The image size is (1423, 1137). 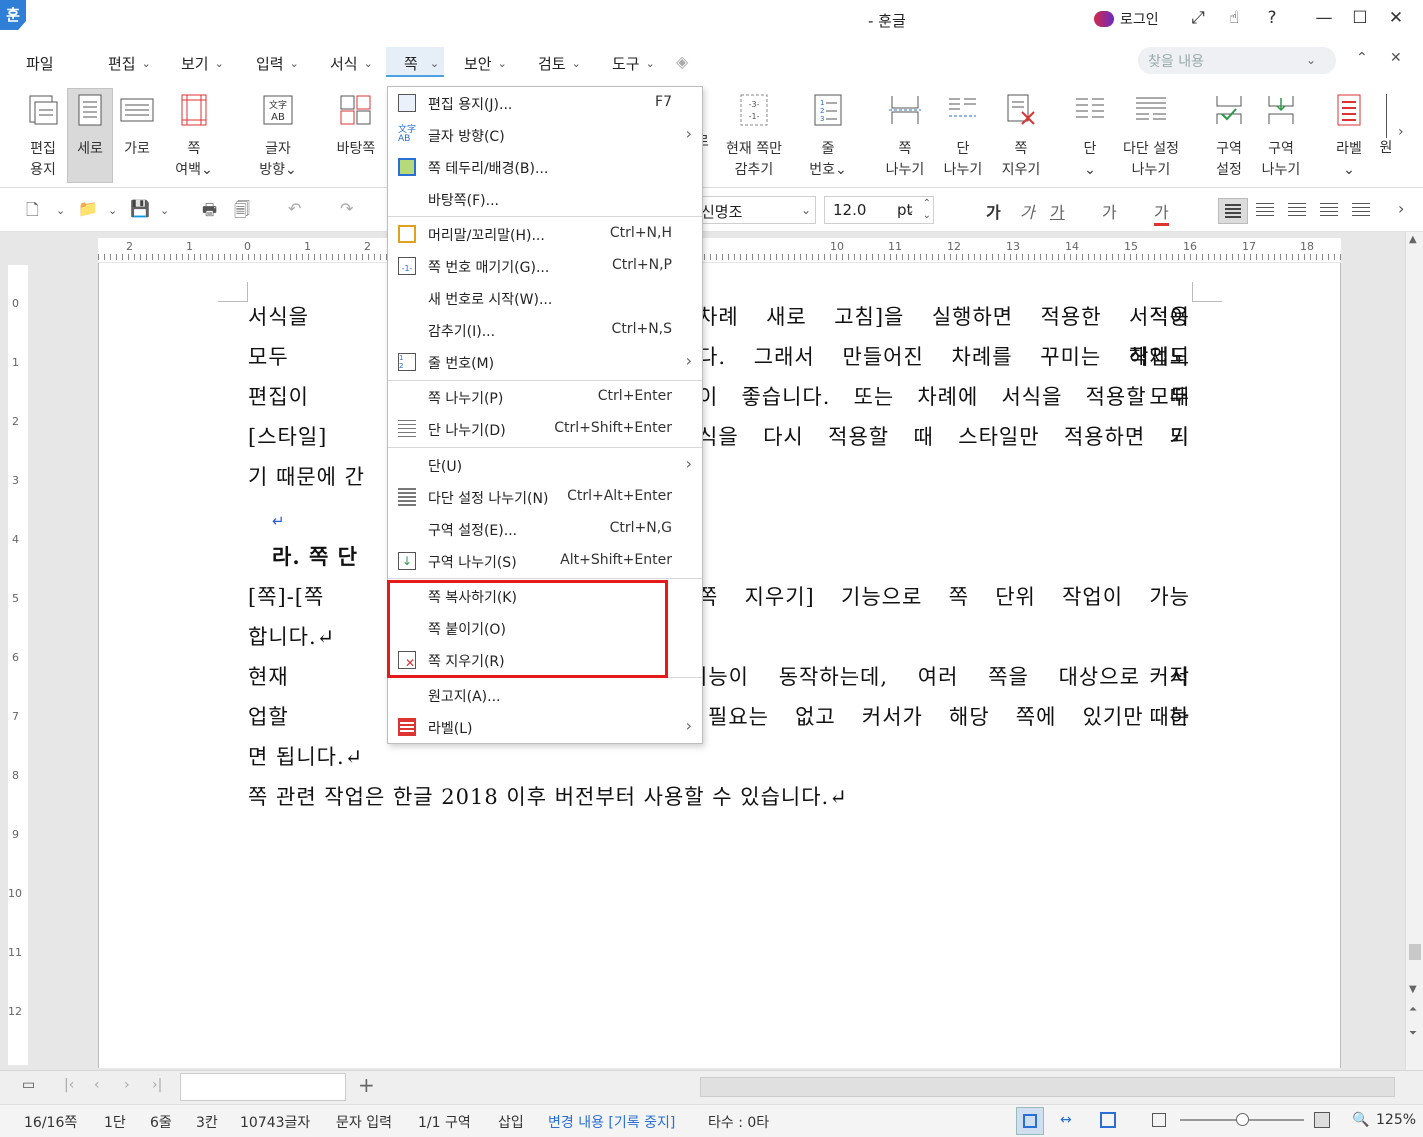 I want to click on ribbon-multi-column-break: 다단 설정 나누기, so click(x=1151, y=134).